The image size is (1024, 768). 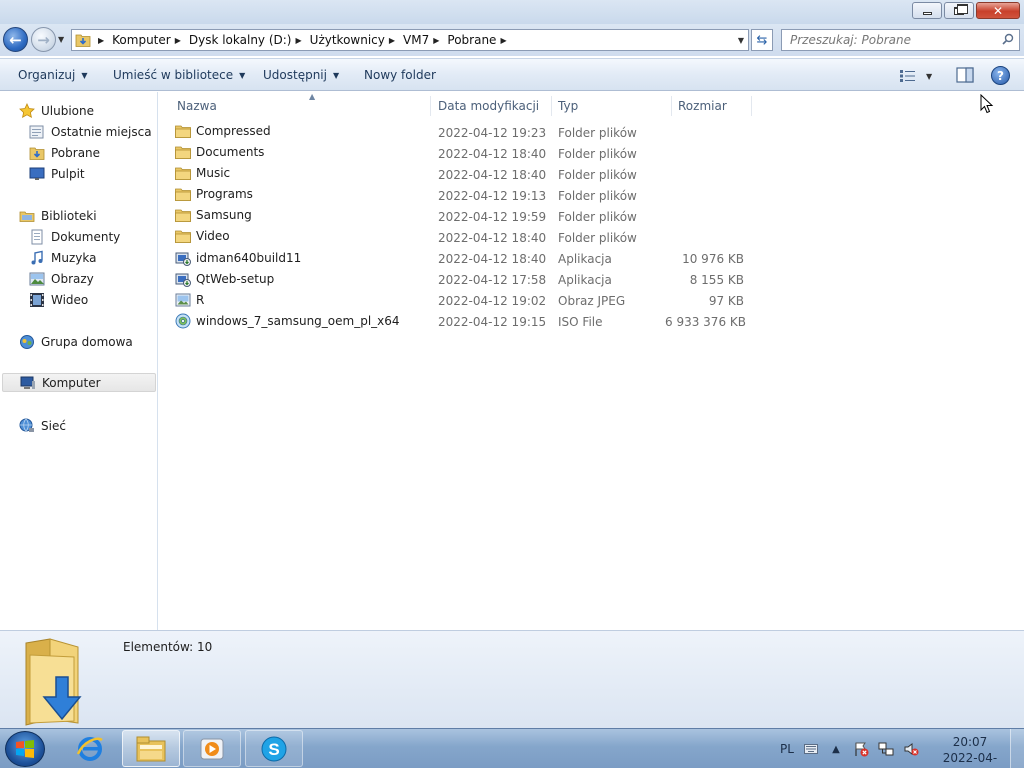 What do you see at coordinates (224, 279) in the screenshot?
I see `file-name-cell: QtWeb-setup` at bounding box center [224, 279].